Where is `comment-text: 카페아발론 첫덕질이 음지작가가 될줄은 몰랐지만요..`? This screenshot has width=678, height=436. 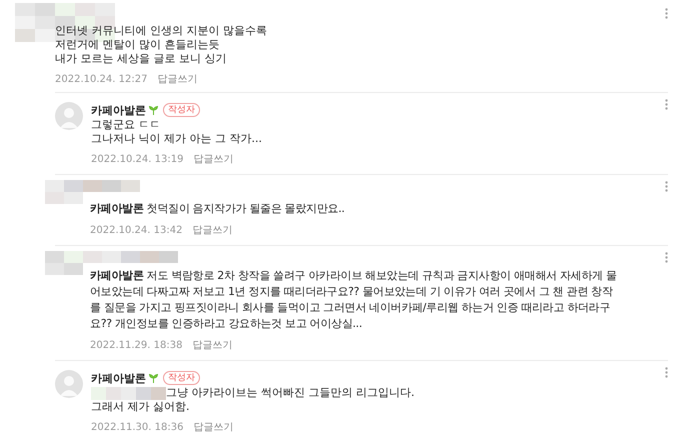 comment-text: 카페아발론 첫덕질이 음지작가가 될줄은 몰랐지만요.. is located at coordinates (218, 209).